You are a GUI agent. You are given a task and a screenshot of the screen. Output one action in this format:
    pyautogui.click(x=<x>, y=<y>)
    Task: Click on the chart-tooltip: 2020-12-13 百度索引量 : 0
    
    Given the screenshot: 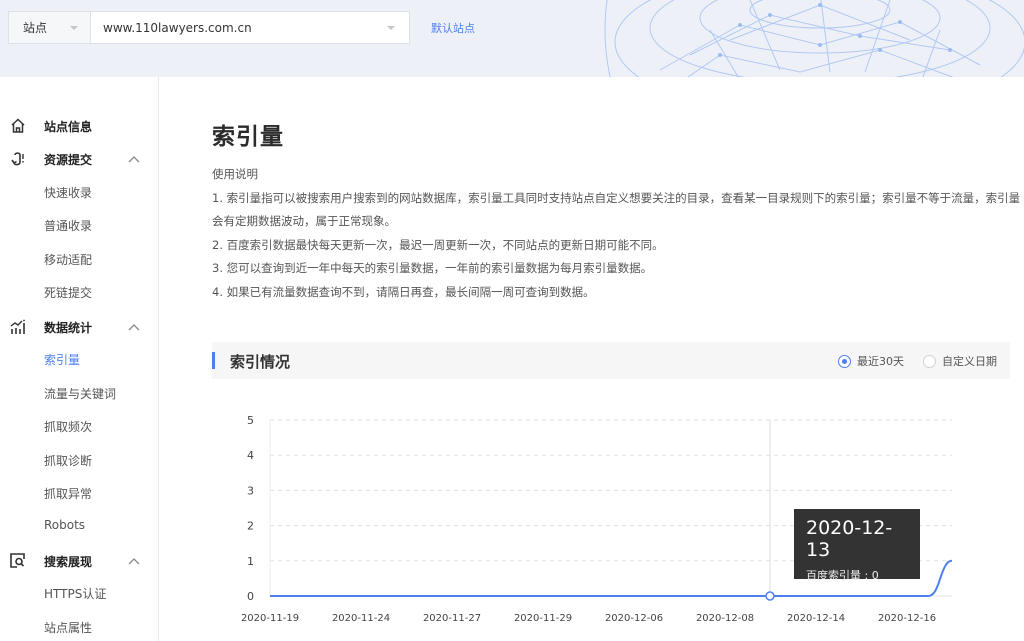 What is the action you would take?
    pyautogui.click(x=857, y=545)
    